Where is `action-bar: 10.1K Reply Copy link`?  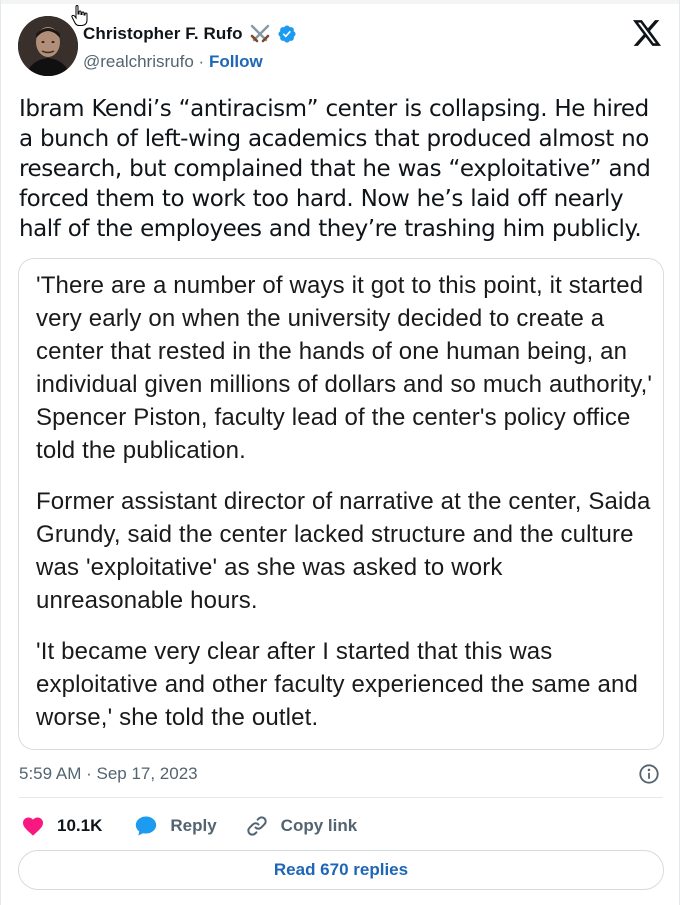 action-bar: 10.1K Reply Copy link is located at coordinates (189, 826).